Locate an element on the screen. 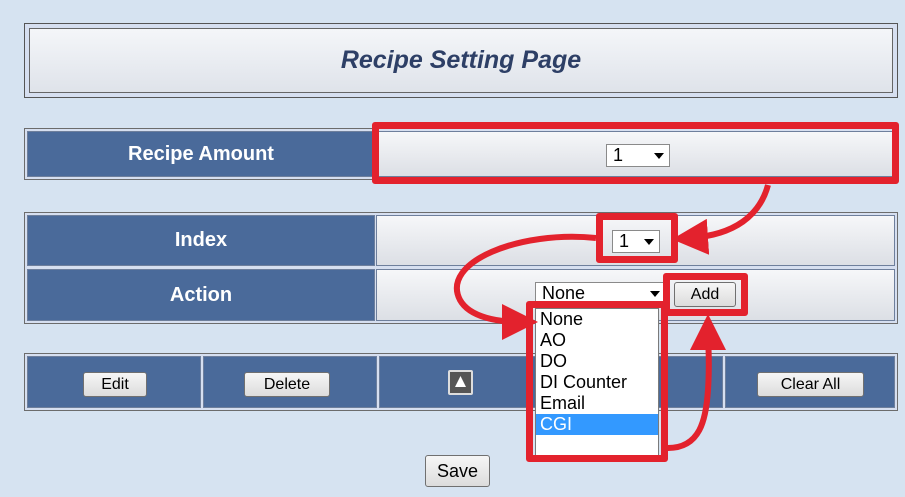 Image resolution: width=905 pixels, height=497 pixels. triangle-up-icon is located at coordinates (460, 381).